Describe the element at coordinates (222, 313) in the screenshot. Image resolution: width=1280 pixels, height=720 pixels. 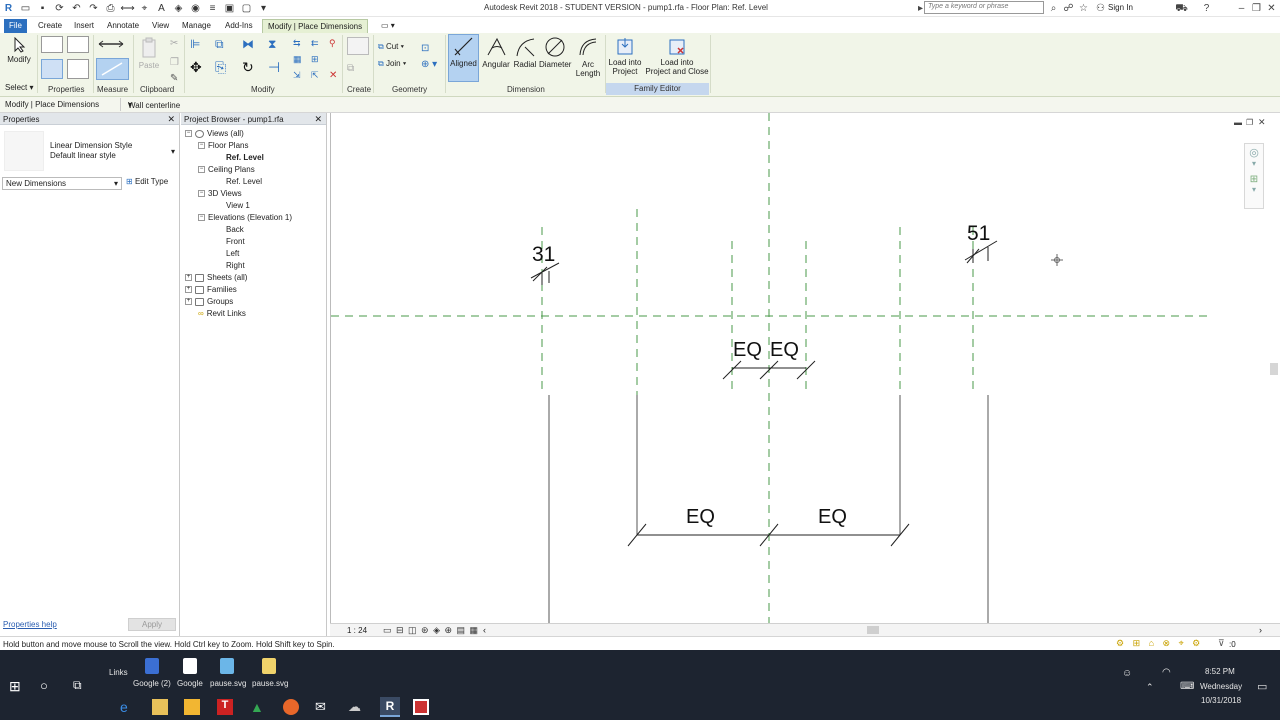
I see `tree-revit-links: ∞ Revit Links` at that location.